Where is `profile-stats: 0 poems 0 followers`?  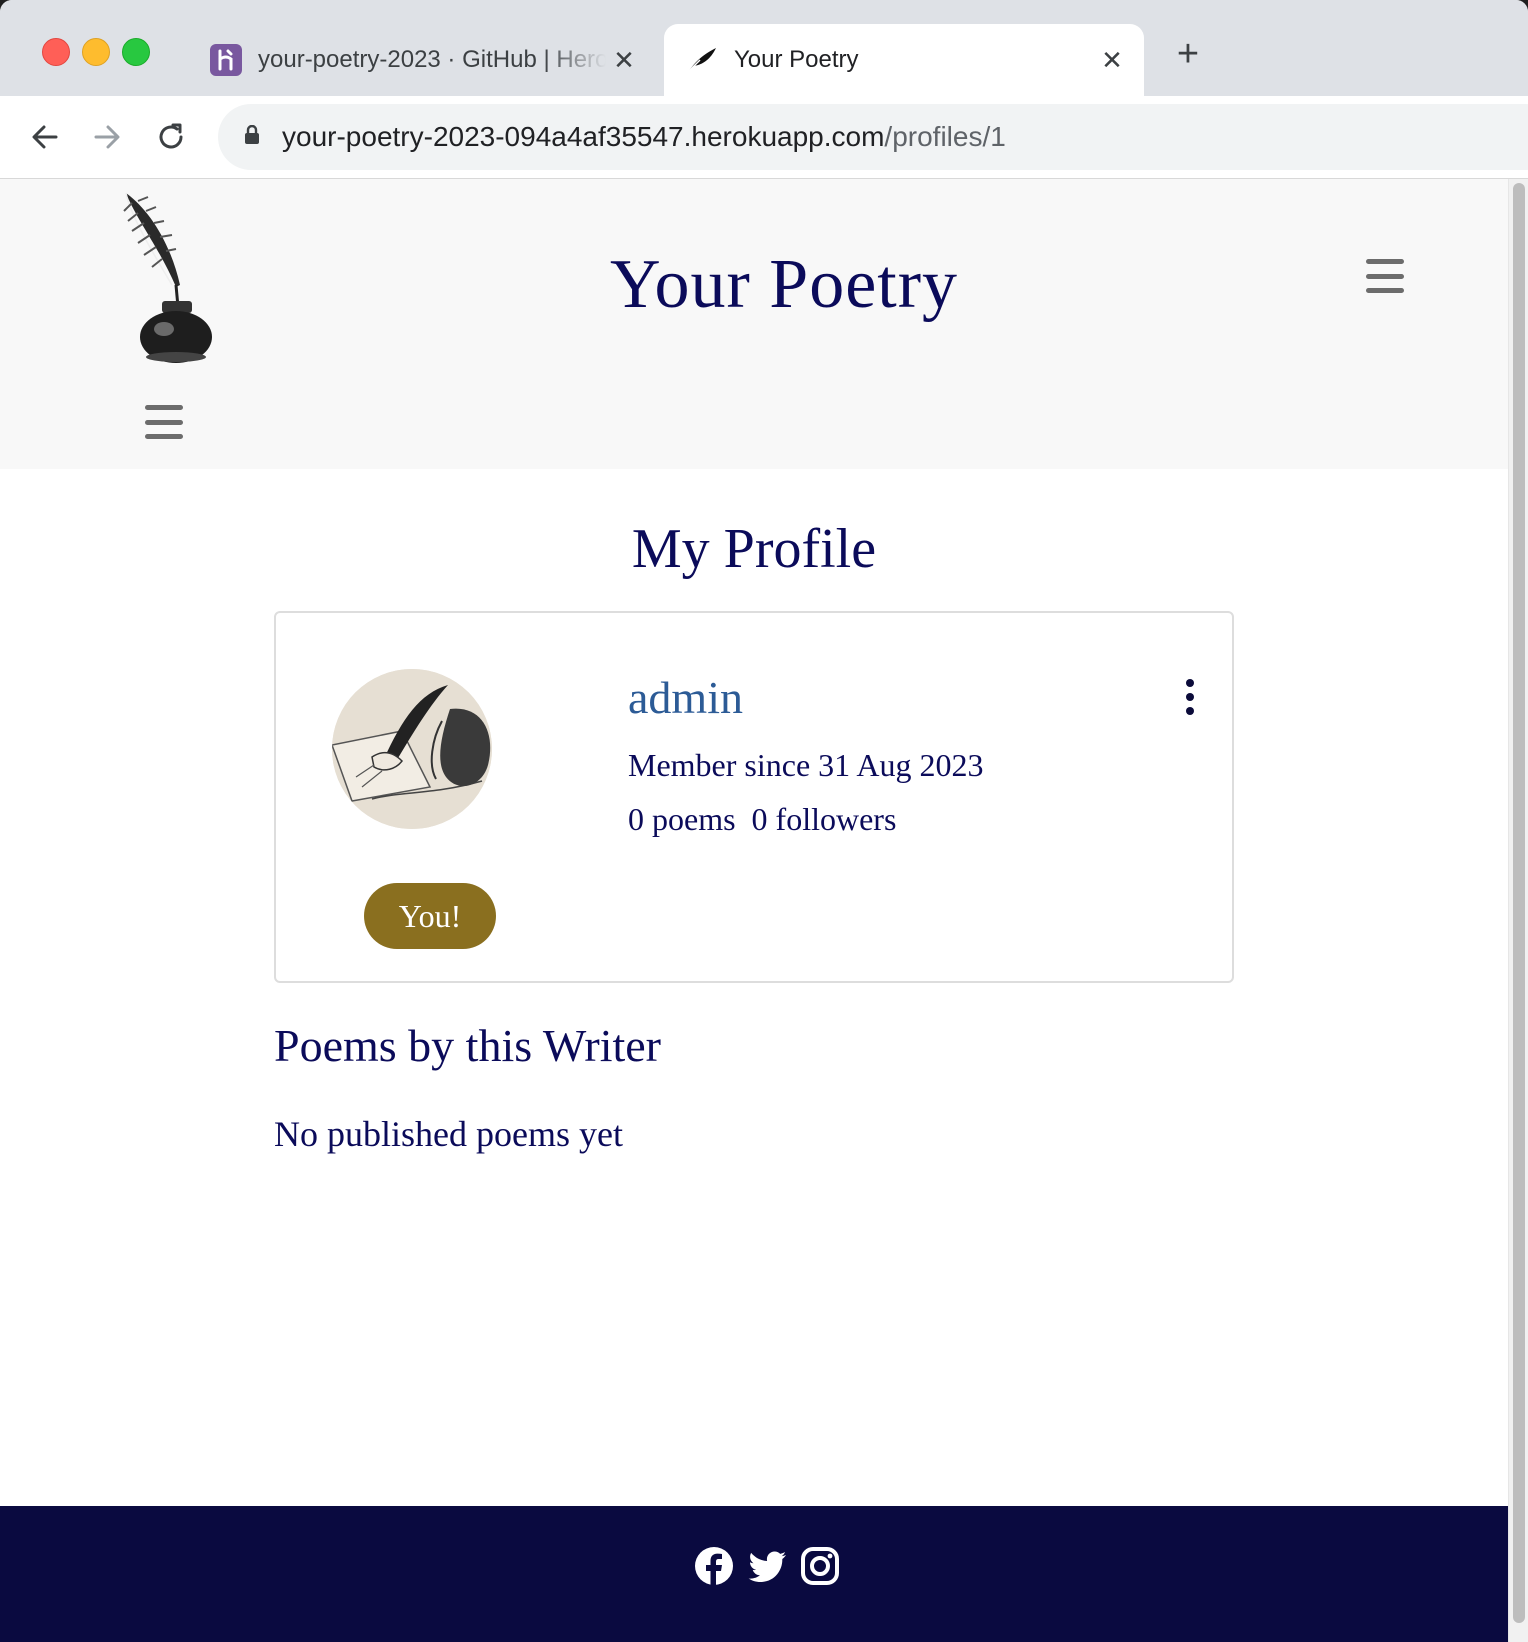 profile-stats: 0 poems 0 followers is located at coordinates (762, 819).